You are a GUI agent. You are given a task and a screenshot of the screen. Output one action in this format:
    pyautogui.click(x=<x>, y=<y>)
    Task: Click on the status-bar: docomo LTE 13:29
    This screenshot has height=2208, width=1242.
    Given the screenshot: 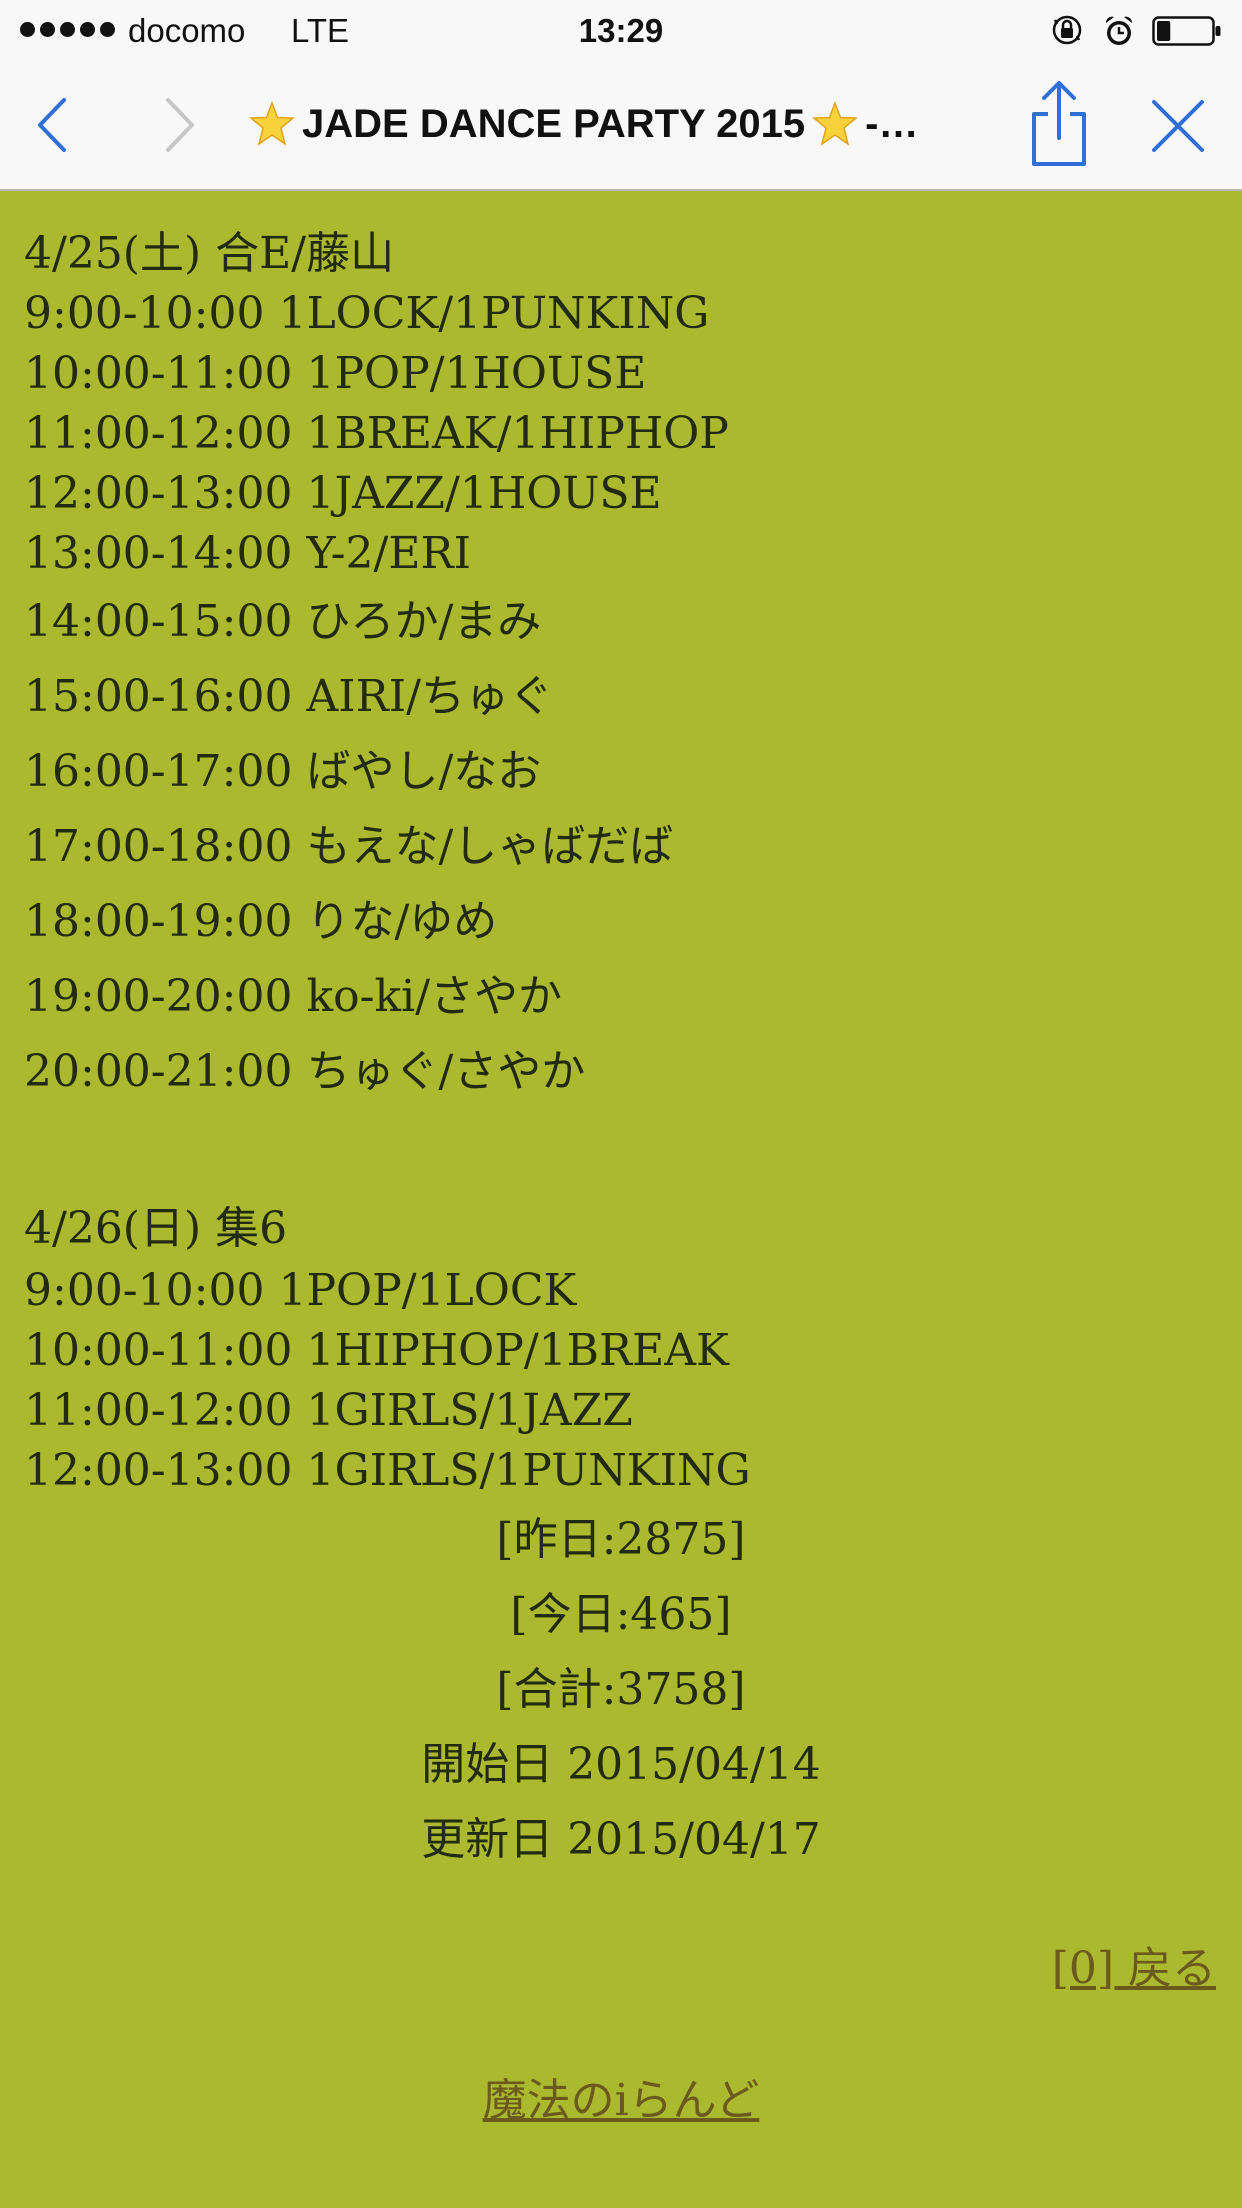 What is the action you would take?
    pyautogui.click(x=621, y=31)
    